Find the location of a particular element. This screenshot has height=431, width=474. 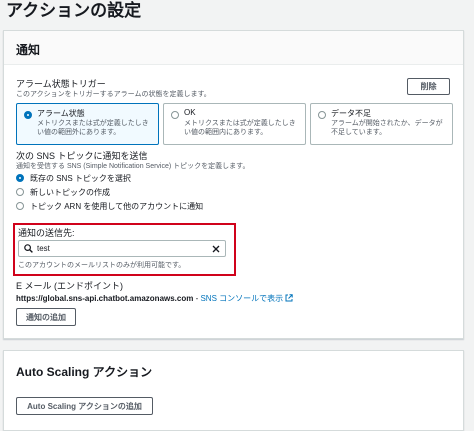

ok-state-option: OK メトリクスまたは式が定義したしきい値の範囲内にあります。 is located at coordinates (234, 124).